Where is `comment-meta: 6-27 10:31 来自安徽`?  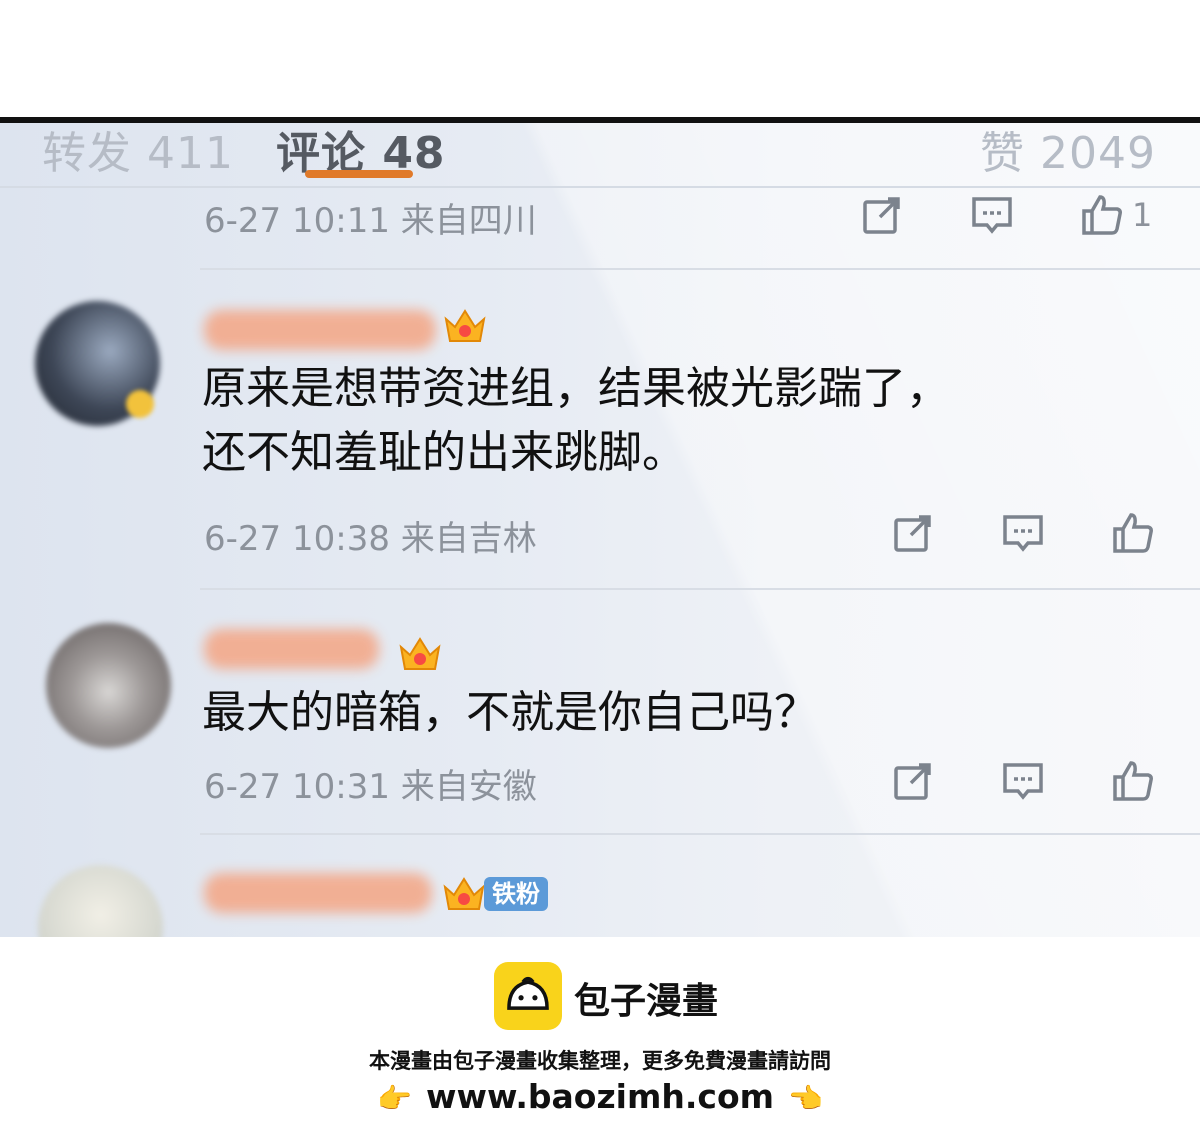
comment-meta: 6-27 10:31 来自安徽 is located at coordinates (370, 787).